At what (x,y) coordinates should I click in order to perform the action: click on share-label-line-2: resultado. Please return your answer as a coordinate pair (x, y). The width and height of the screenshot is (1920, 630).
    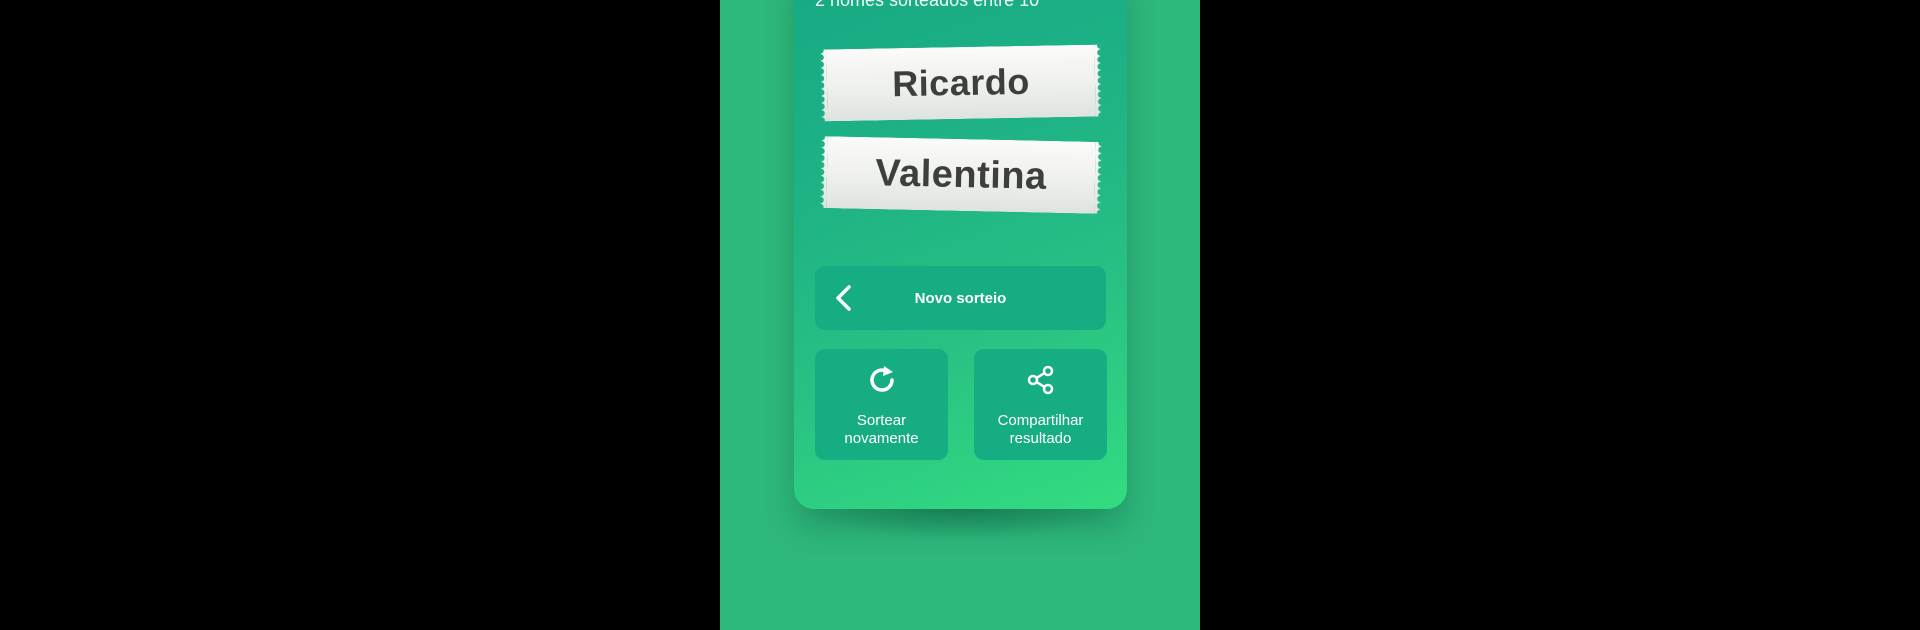
    Looking at the image, I should click on (1040, 438).